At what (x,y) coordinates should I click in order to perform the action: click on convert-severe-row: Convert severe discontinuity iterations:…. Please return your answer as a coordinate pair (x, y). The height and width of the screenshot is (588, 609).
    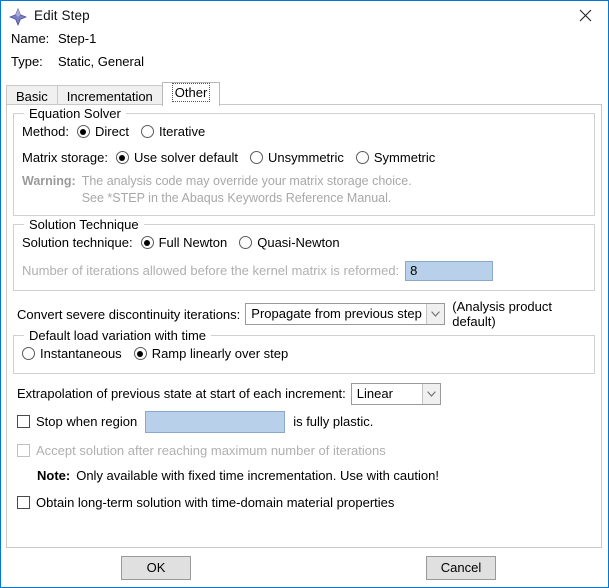
    Looking at the image, I should click on (306, 314).